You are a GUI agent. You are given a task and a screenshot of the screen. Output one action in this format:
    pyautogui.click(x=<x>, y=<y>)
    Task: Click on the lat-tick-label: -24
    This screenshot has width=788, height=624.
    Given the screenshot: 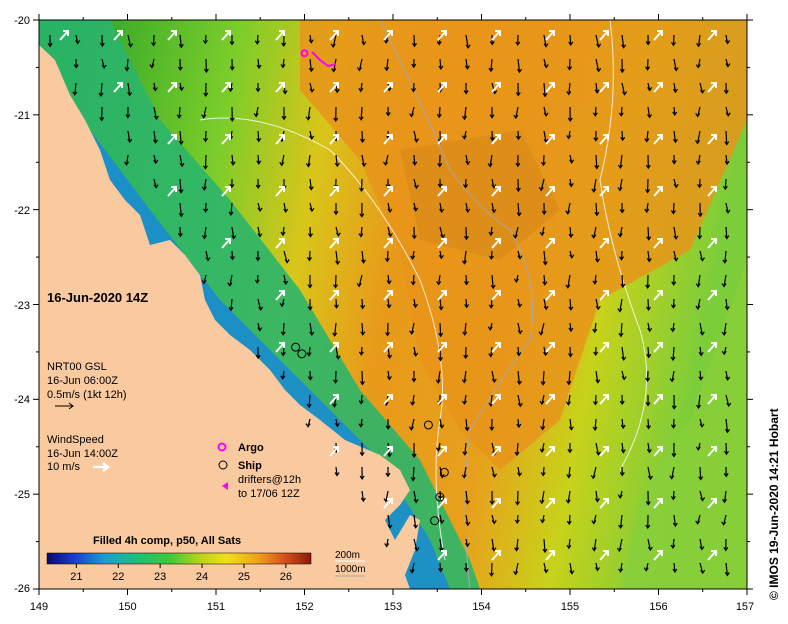 What is the action you would take?
    pyautogui.click(x=22, y=400)
    